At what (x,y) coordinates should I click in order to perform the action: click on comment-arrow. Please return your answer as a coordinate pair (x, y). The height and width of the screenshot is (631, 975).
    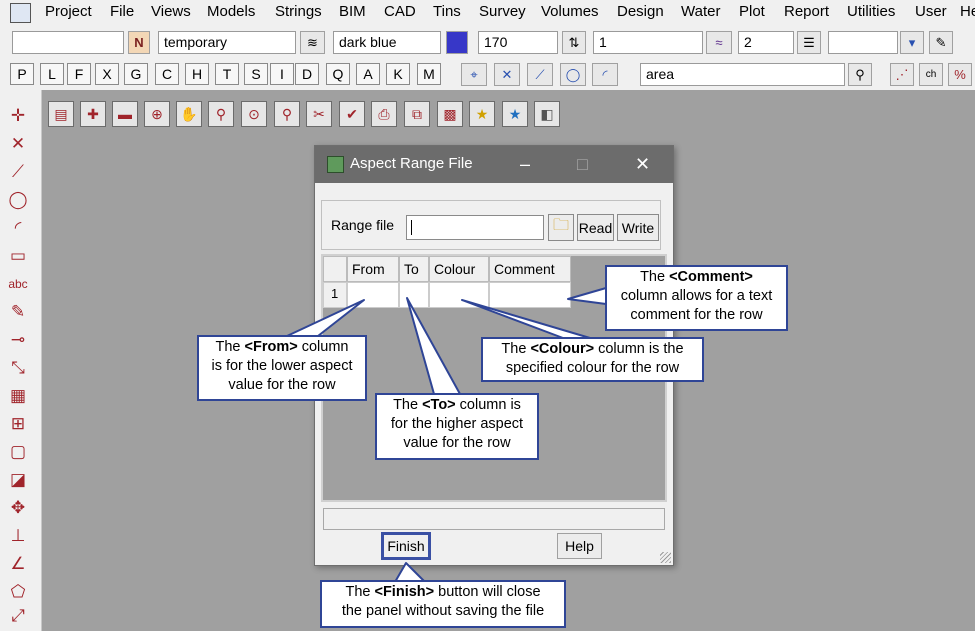
    Looking at the image, I should click on (587, 296).